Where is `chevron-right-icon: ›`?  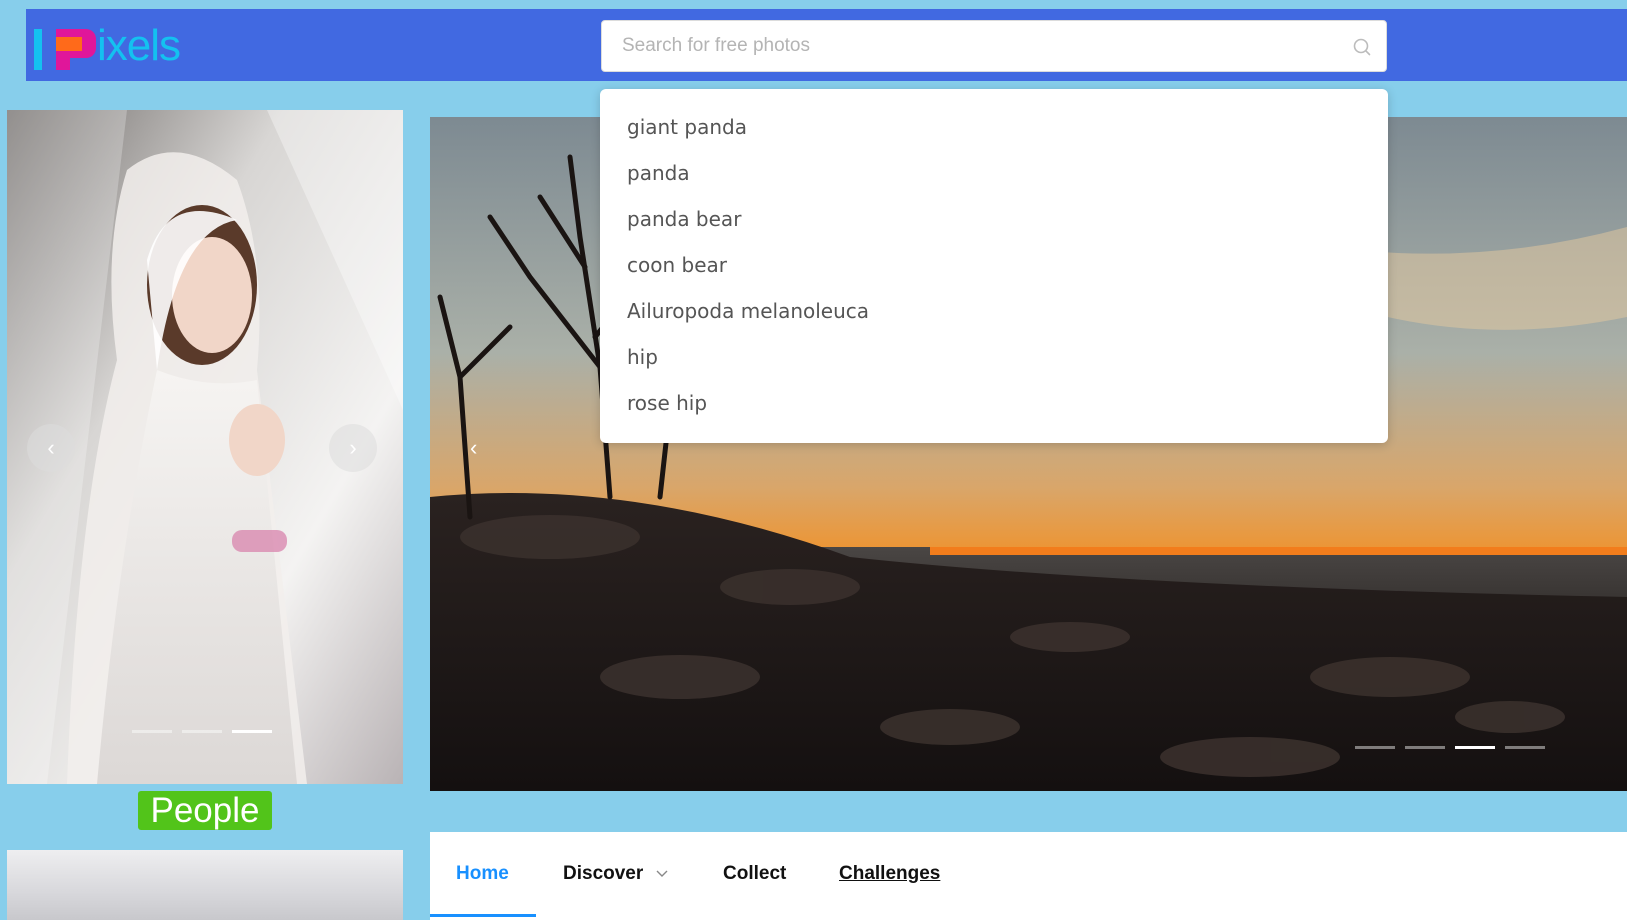
chevron-right-icon: › is located at coordinates (353, 447).